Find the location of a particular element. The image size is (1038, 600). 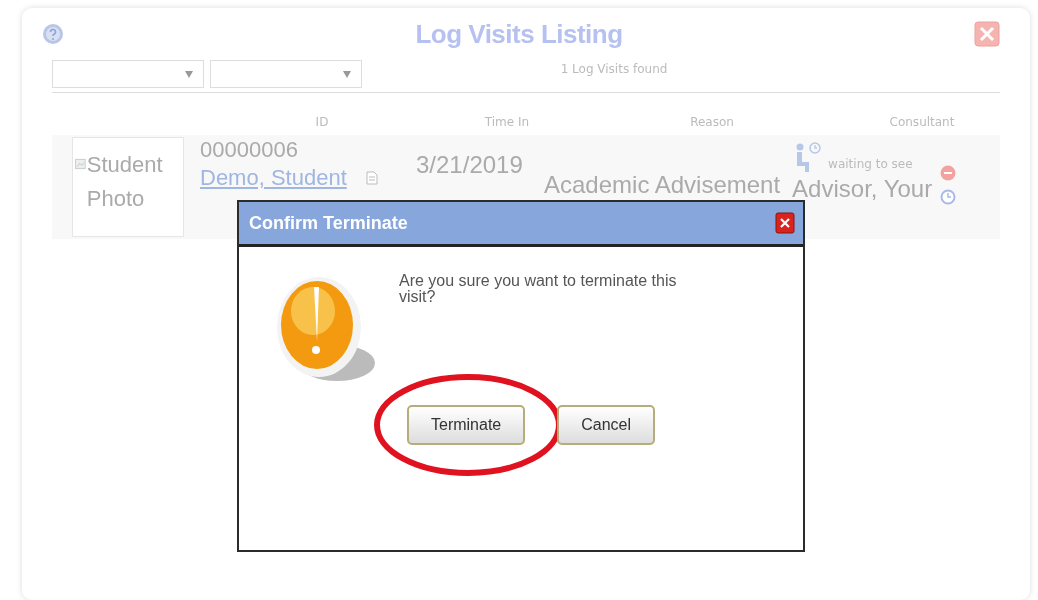

broken-image-icon is located at coordinates (80, 164).